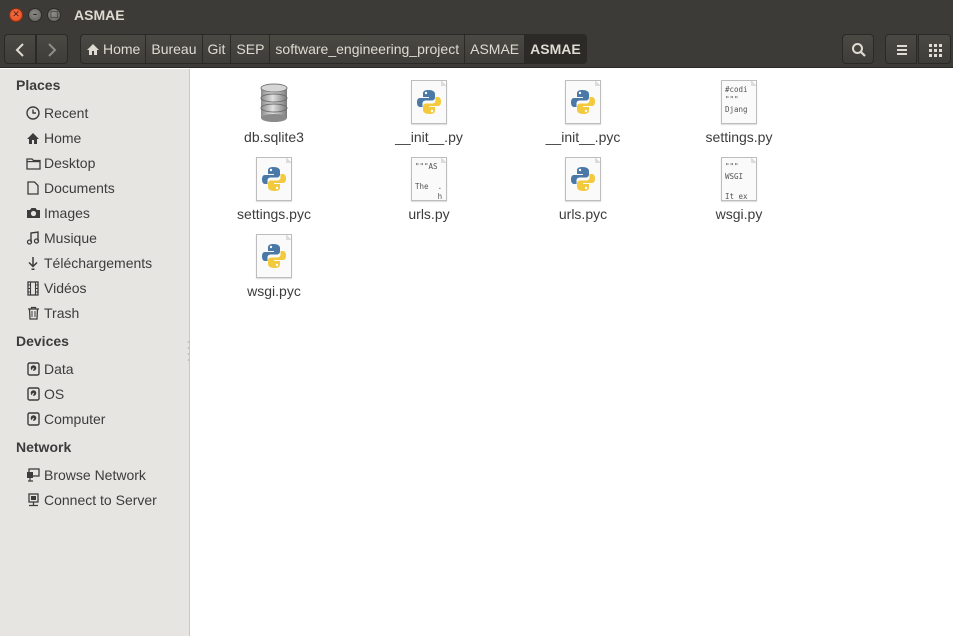 Image resolution: width=953 pixels, height=636 pixels. I want to click on sidebar-item-label: Computer, so click(75, 419).